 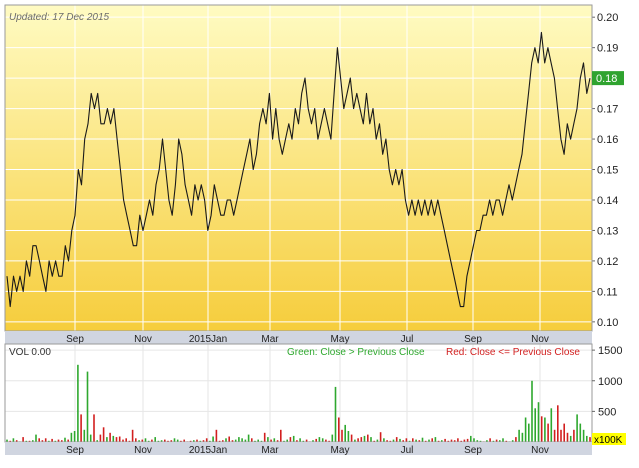 I want to click on current-price-badge: 0.18, so click(x=608, y=78).